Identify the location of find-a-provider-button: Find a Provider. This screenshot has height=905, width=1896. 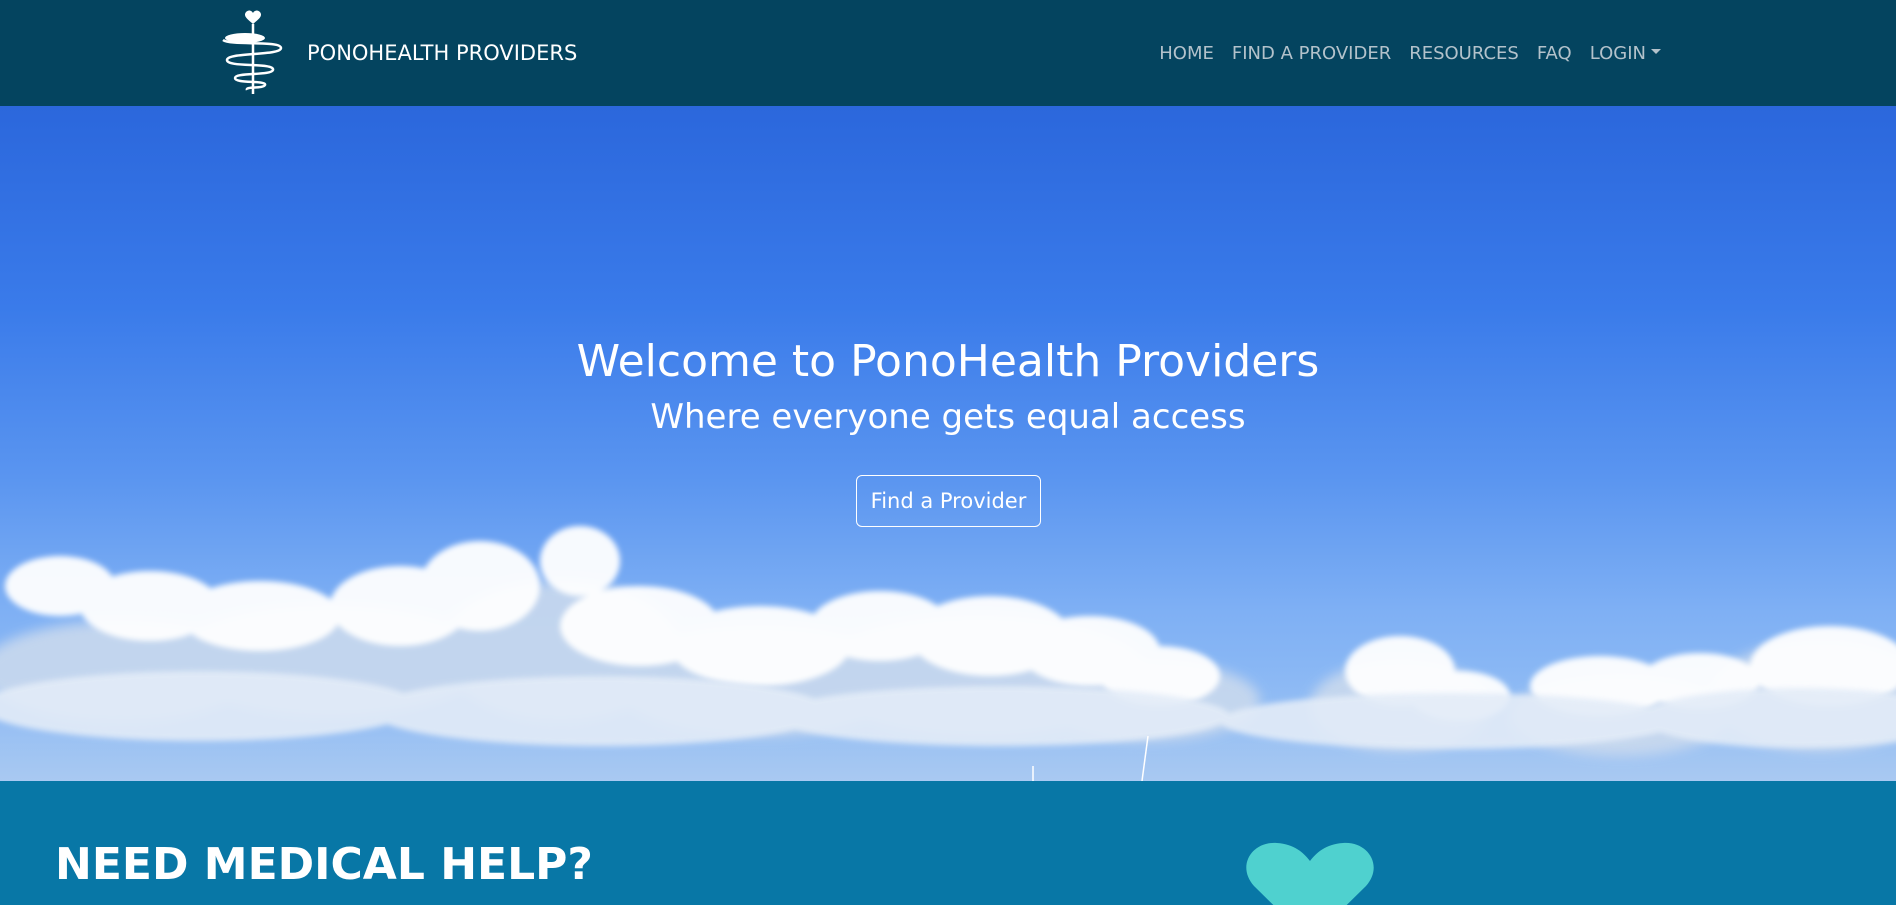
(948, 501).